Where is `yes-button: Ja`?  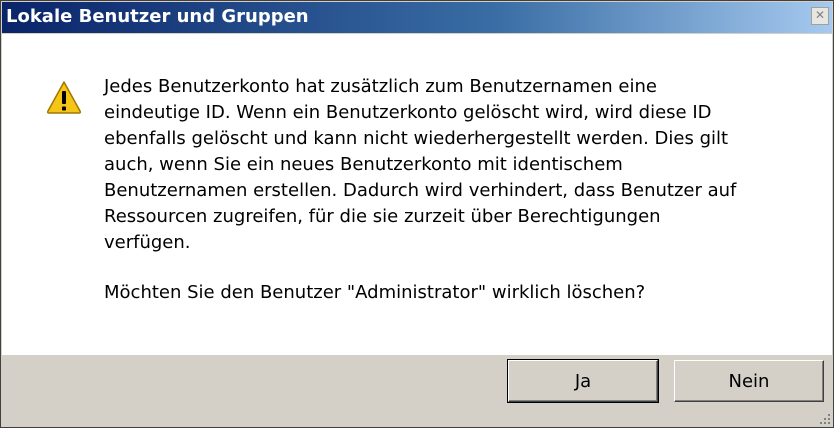 yes-button: Ja is located at coordinates (583, 381).